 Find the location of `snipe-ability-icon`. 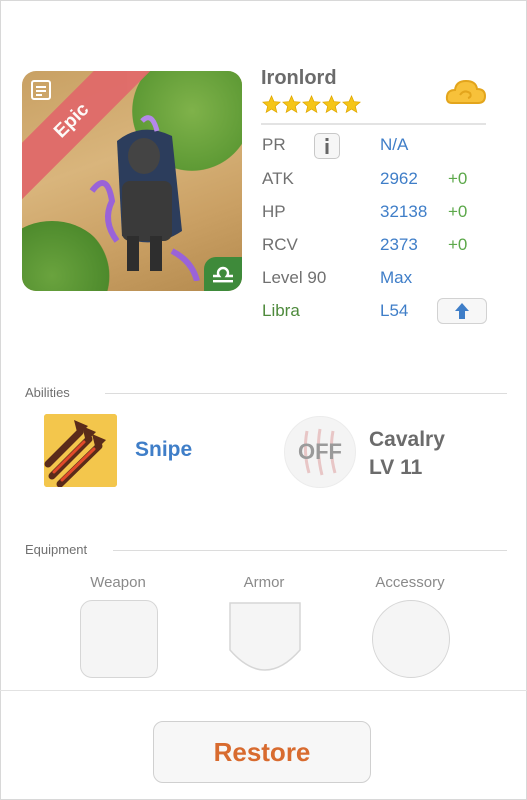

snipe-ability-icon is located at coordinates (80, 450).